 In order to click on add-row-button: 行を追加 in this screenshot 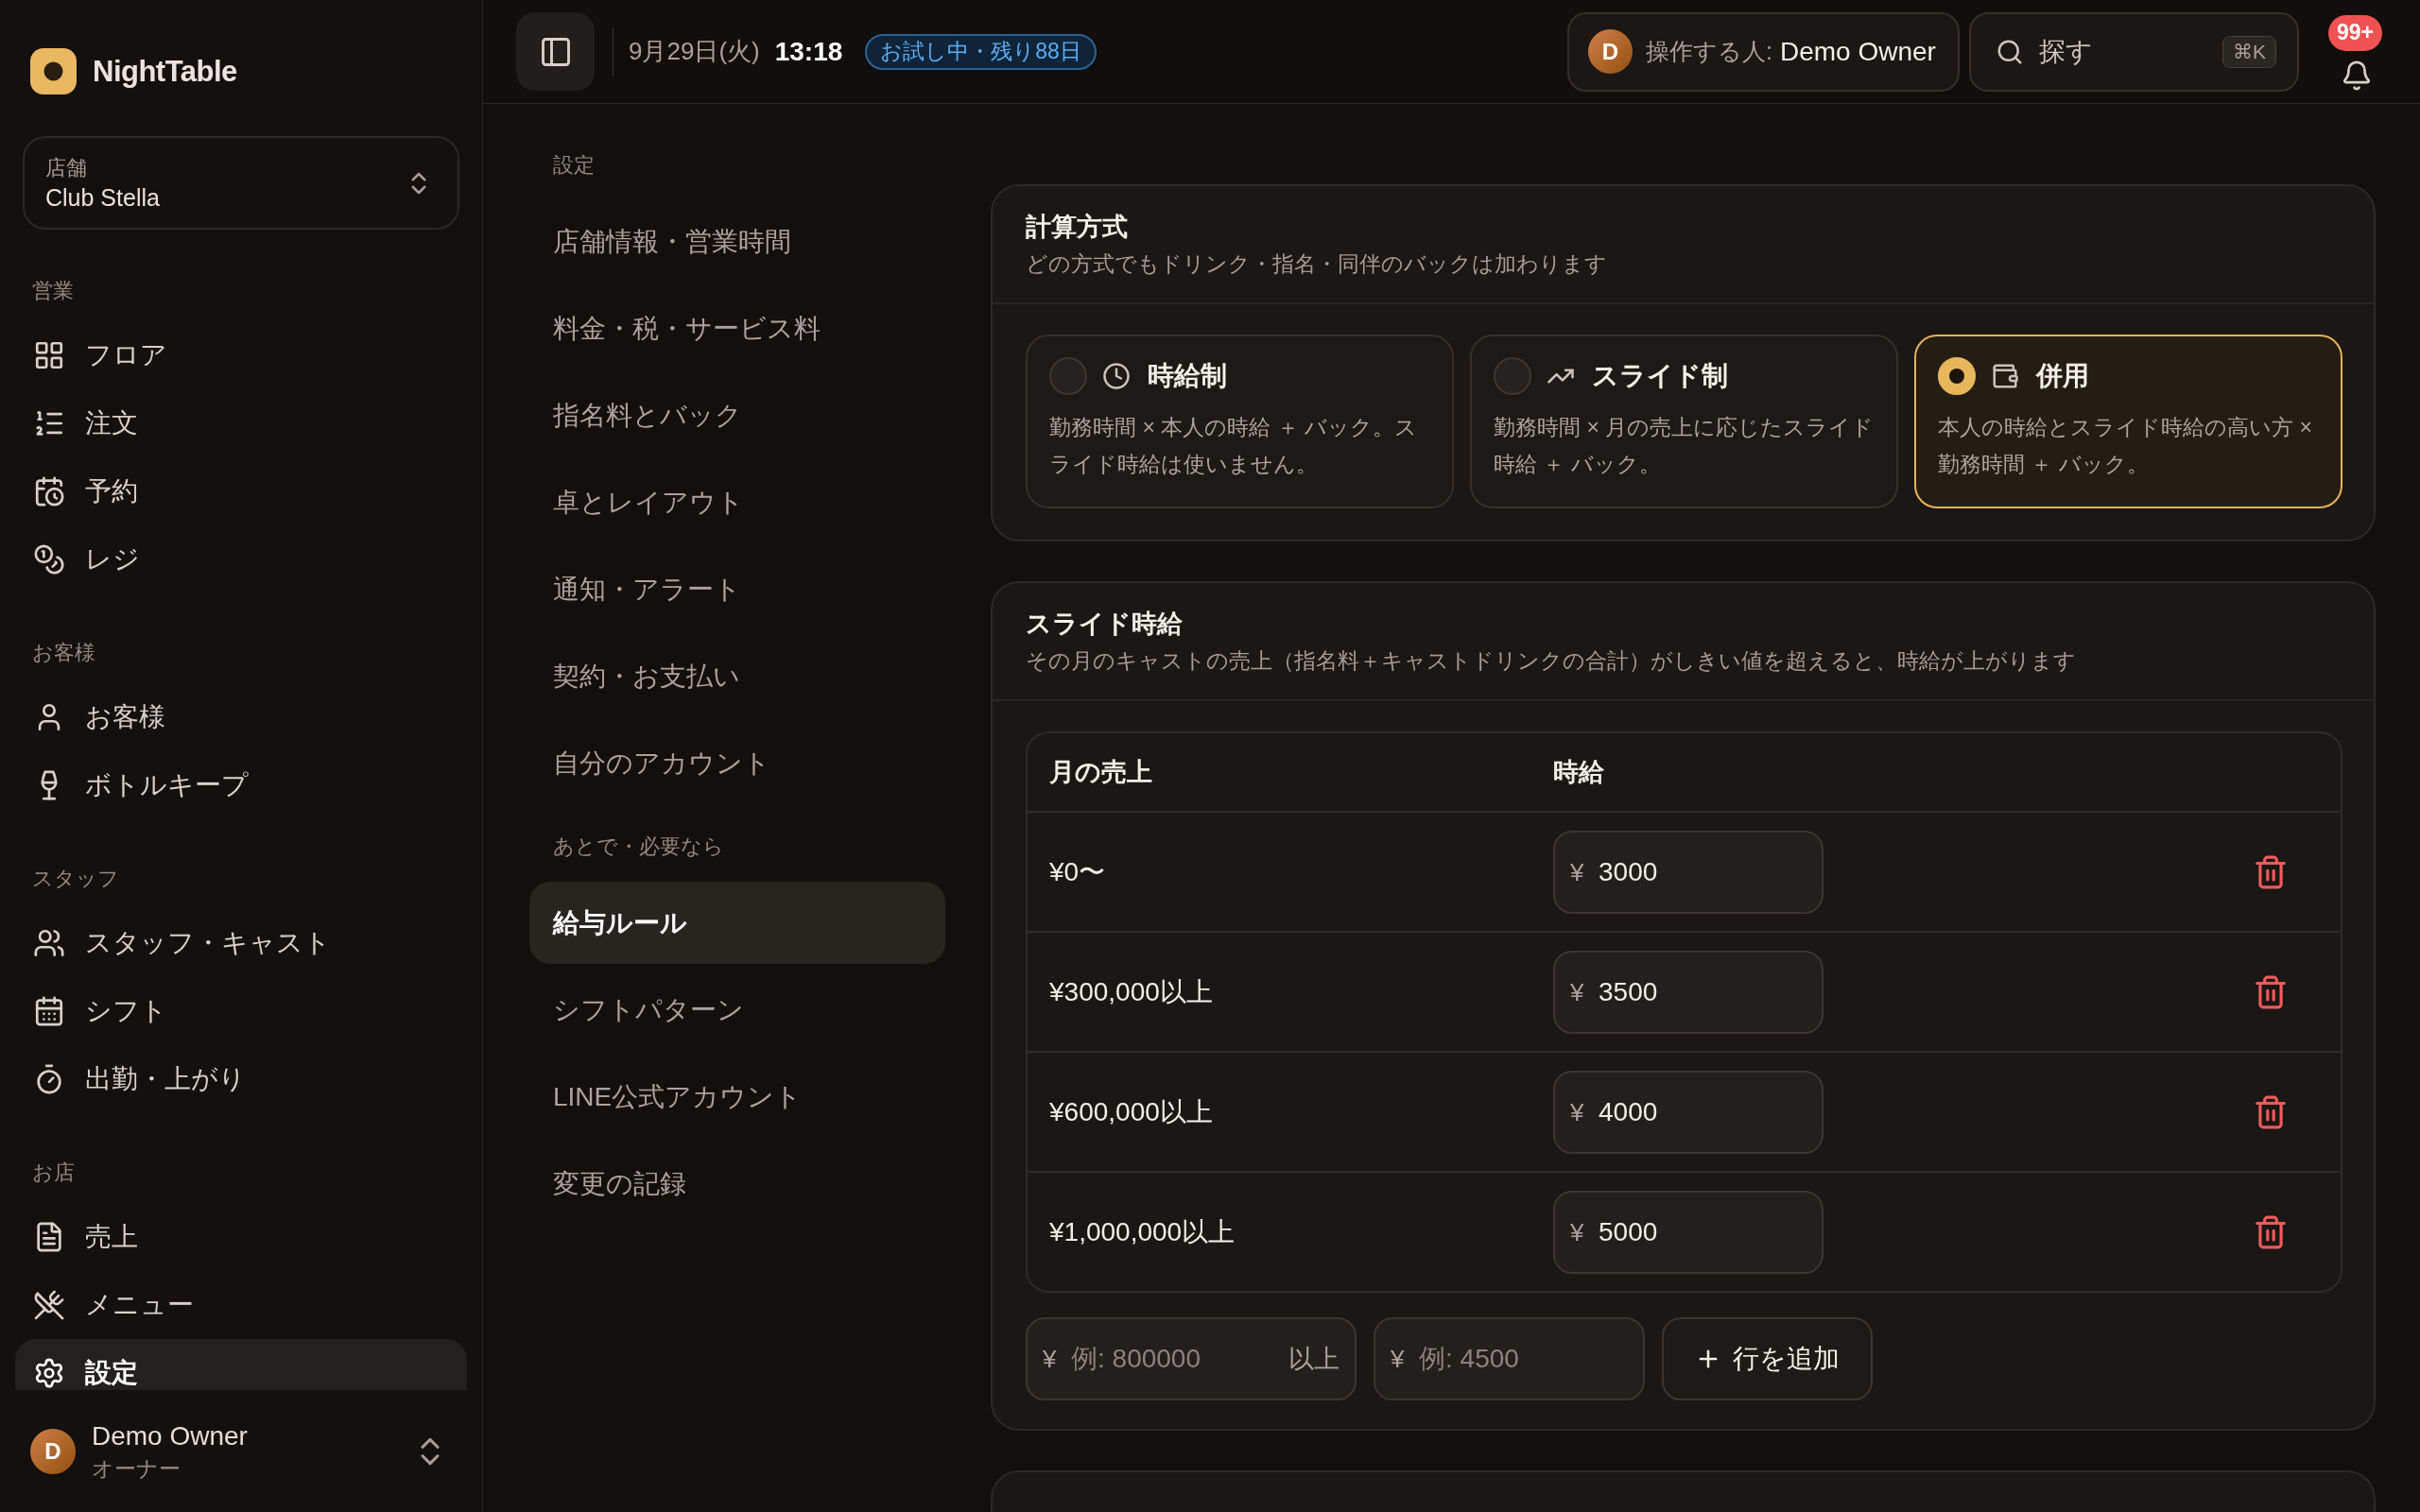, I will do `click(1767, 1358)`.